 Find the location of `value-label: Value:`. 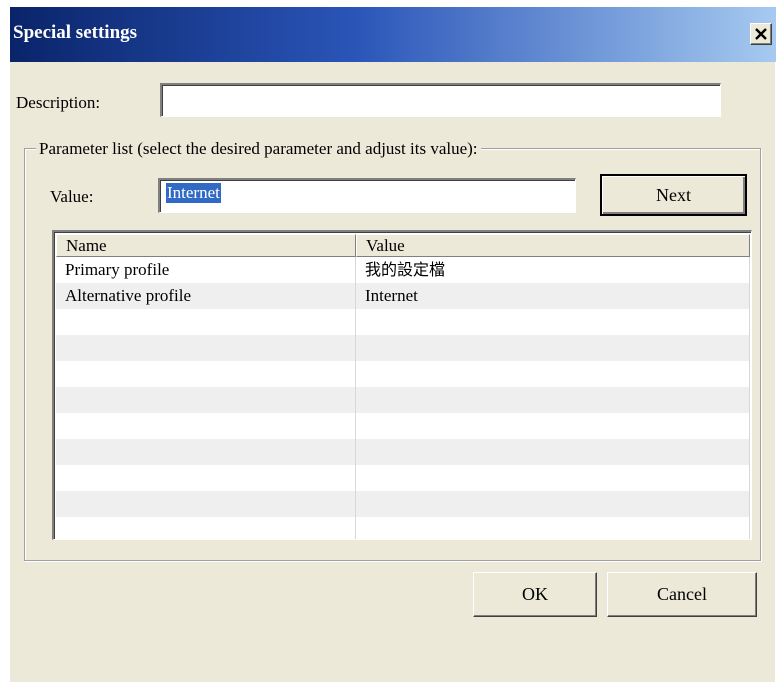

value-label: Value: is located at coordinates (72, 196).